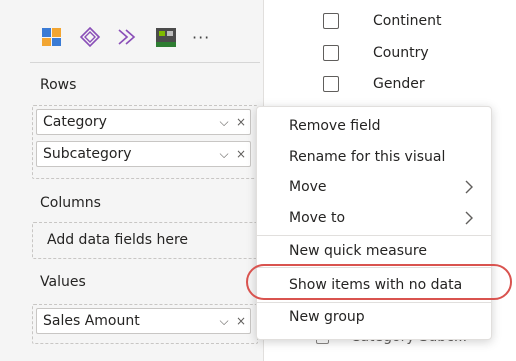 The image size is (516, 361). Describe the element at coordinates (407, 21) in the screenshot. I see `field-label: Continent` at that location.